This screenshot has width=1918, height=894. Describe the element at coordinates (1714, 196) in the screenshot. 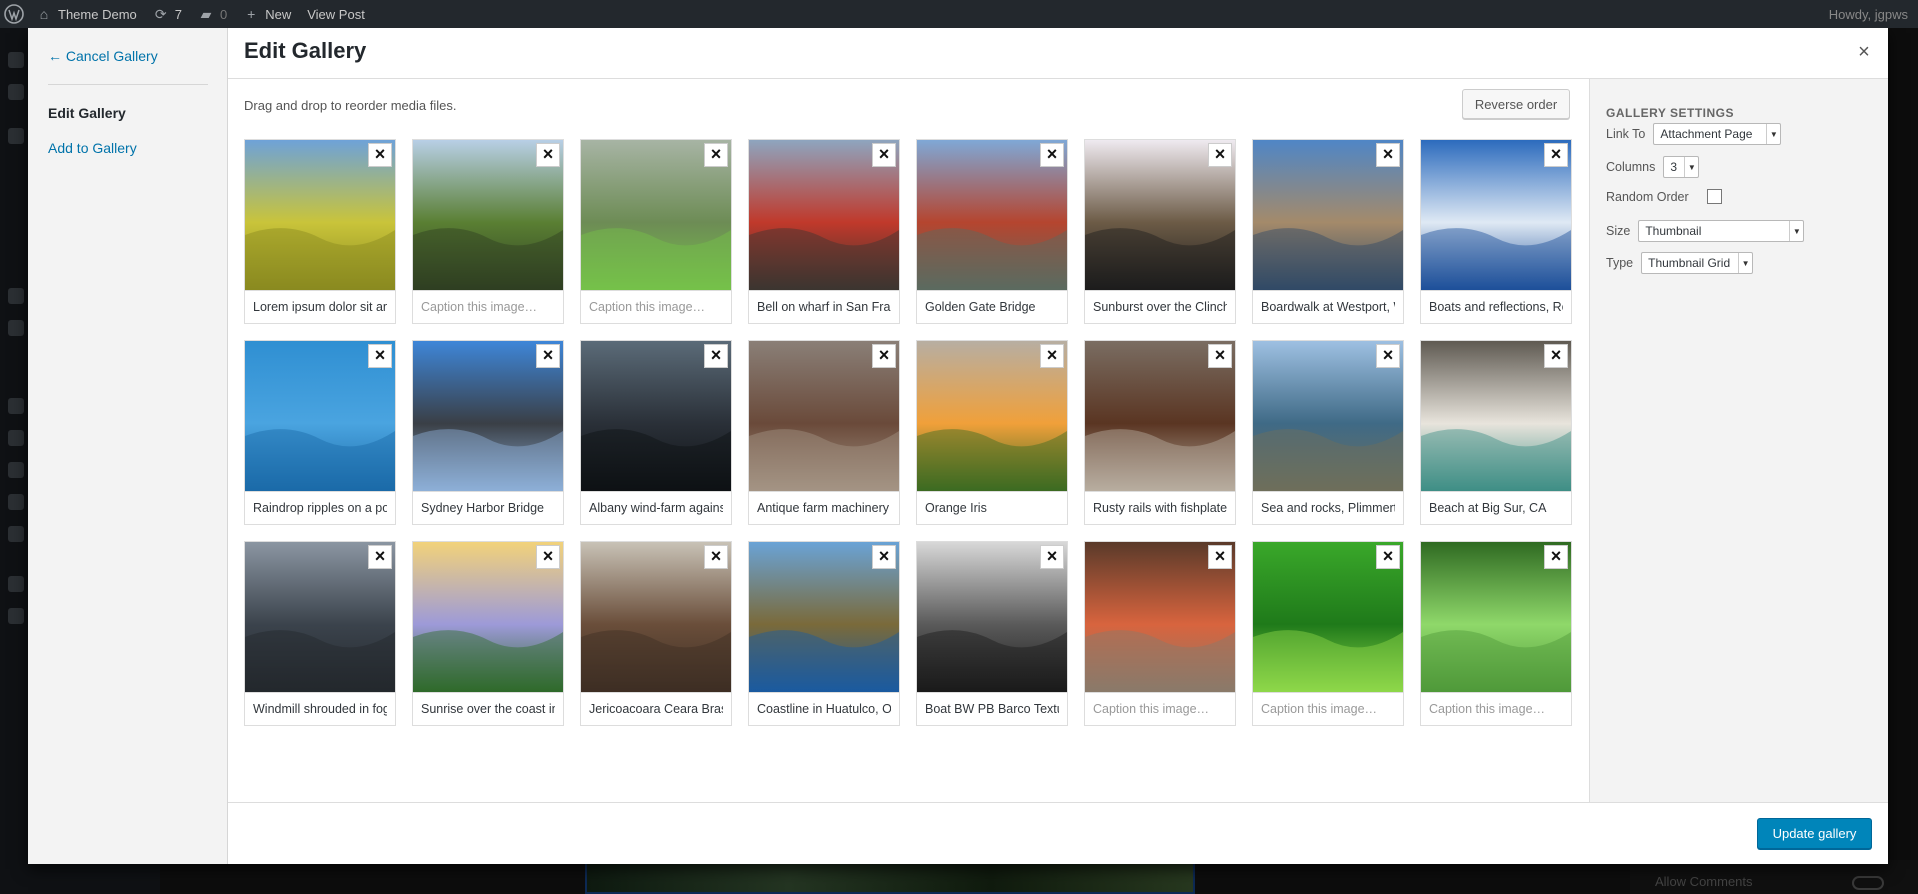

I see `random-order-checkbox` at that location.